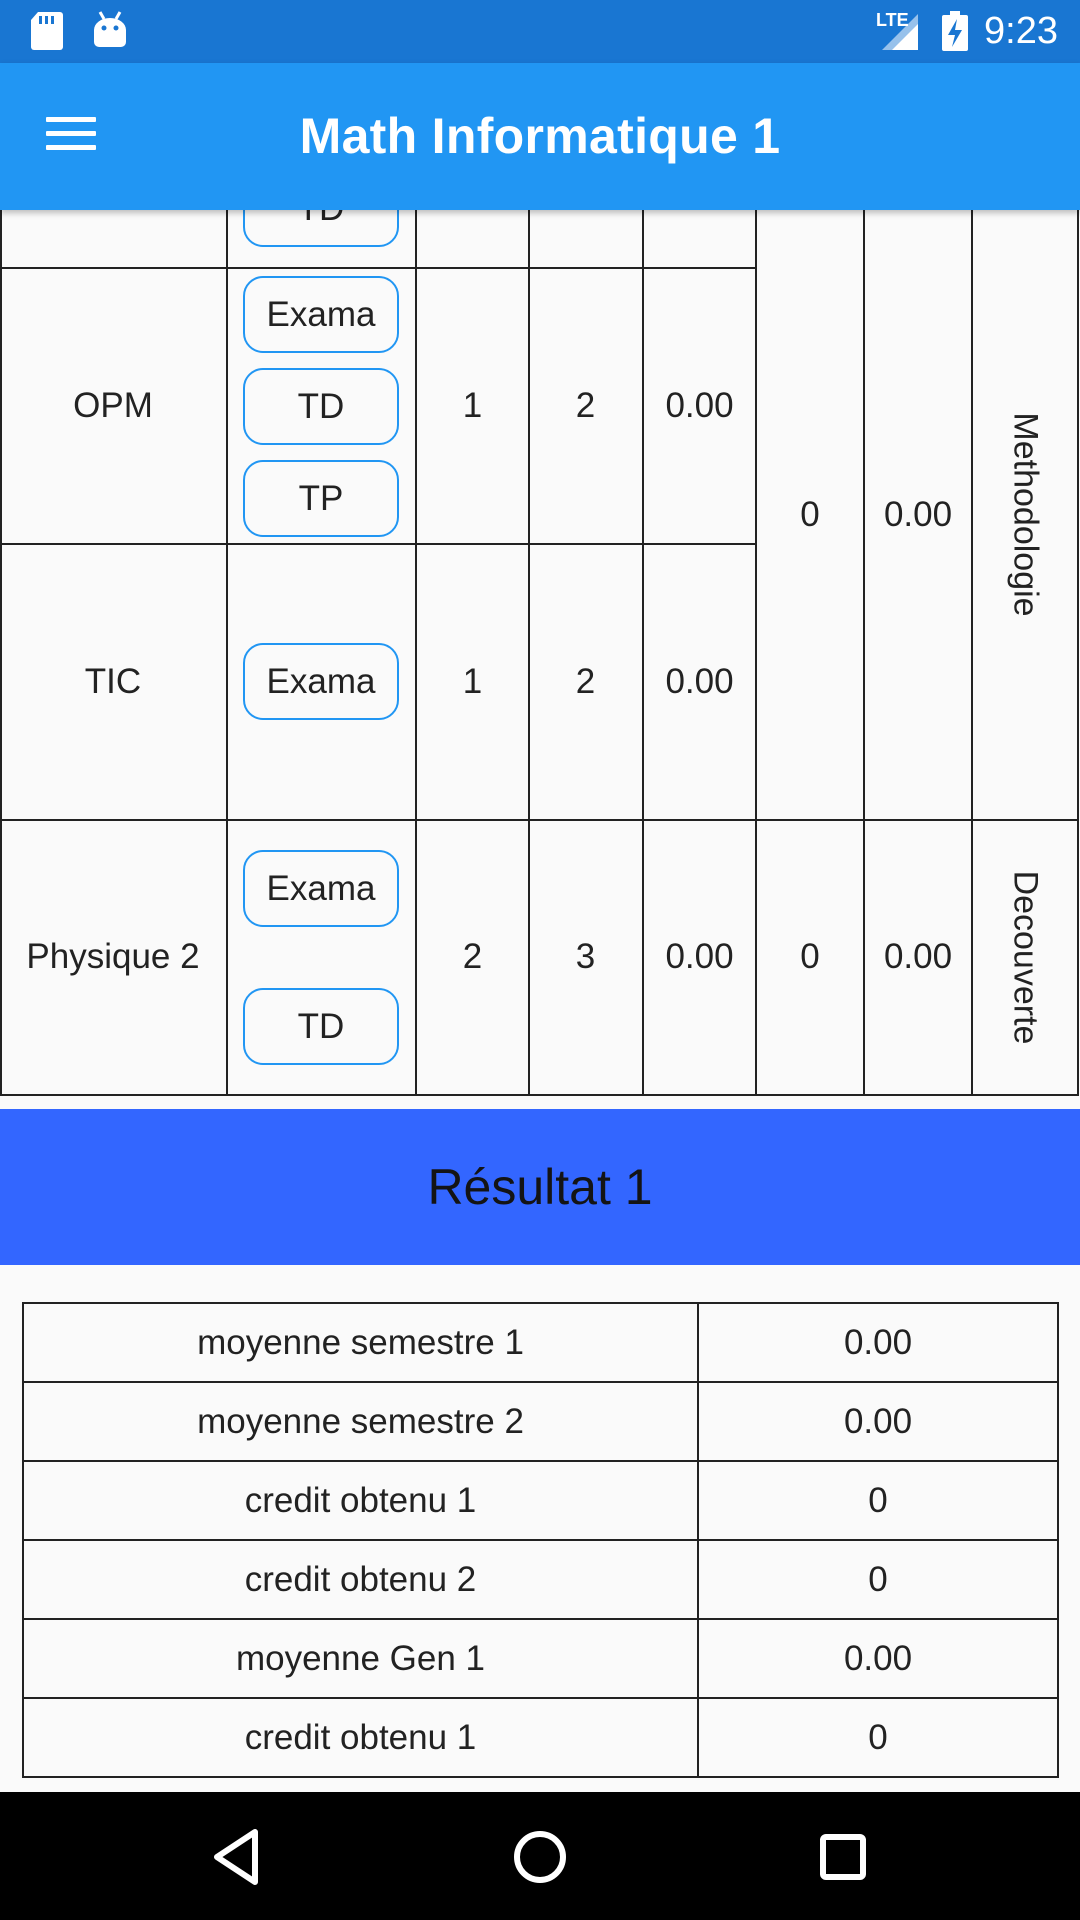 Image resolution: width=1080 pixels, height=1920 pixels. I want to click on status-bar: LTE 9:23, so click(540, 31).